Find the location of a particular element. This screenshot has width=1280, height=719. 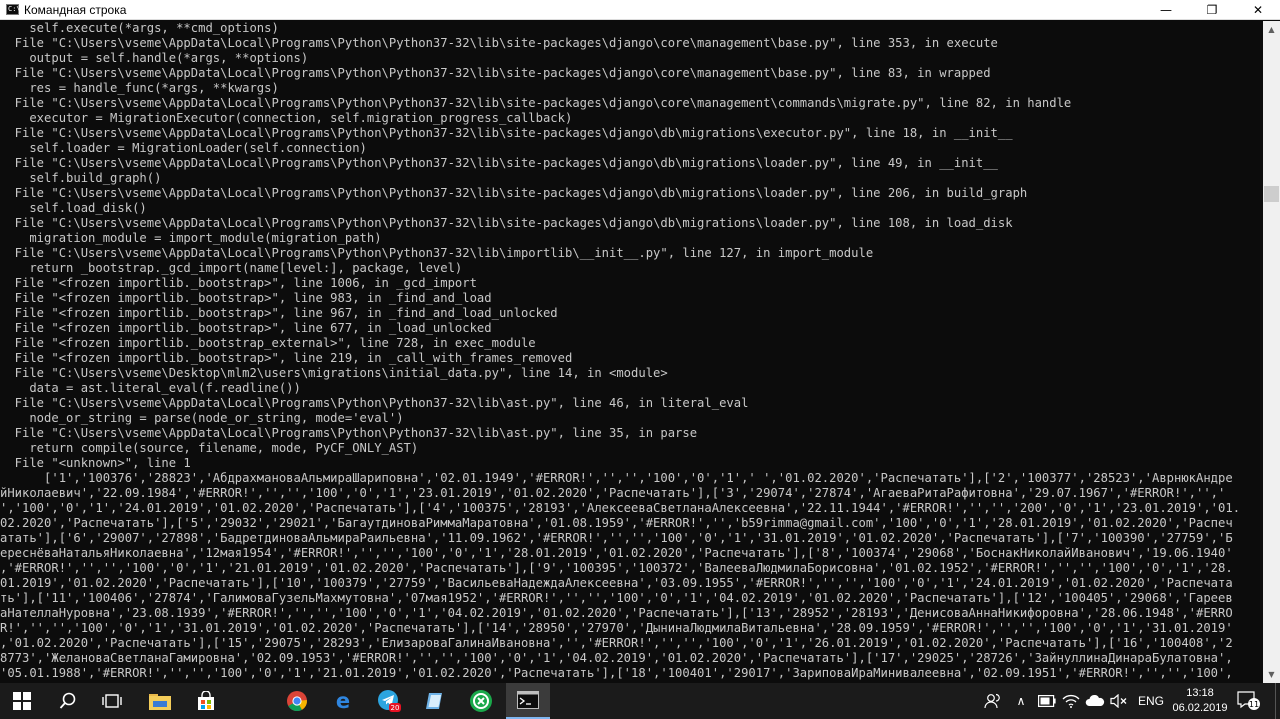

console-line: self.build_graph() is located at coordinates (81, 178).